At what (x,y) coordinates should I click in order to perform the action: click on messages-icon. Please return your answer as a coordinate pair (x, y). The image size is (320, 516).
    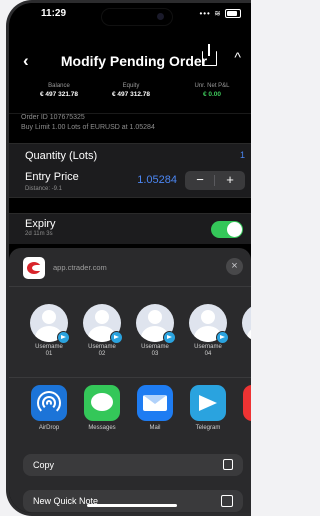
    Looking at the image, I should click on (102, 403).